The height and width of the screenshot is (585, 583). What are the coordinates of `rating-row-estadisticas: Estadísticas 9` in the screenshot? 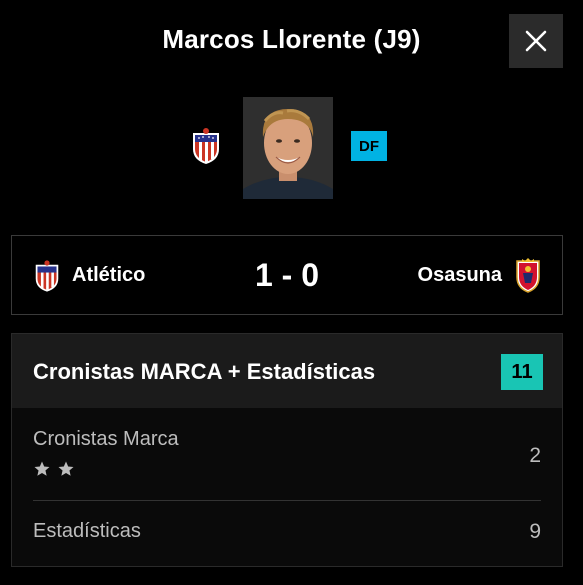 It's located at (287, 533).